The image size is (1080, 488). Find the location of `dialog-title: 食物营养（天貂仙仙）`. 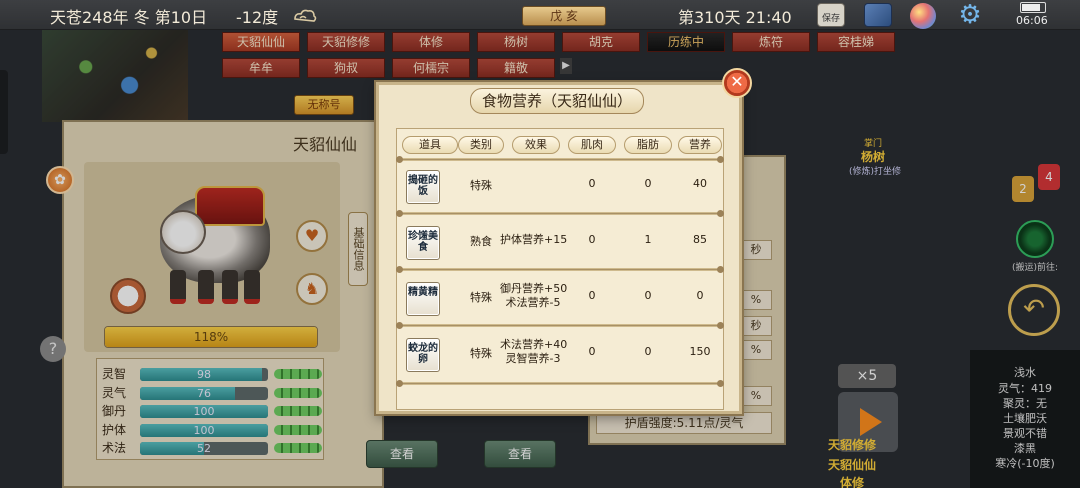

dialog-title: 食物营养（天貂仙仙） is located at coordinates (556, 101).